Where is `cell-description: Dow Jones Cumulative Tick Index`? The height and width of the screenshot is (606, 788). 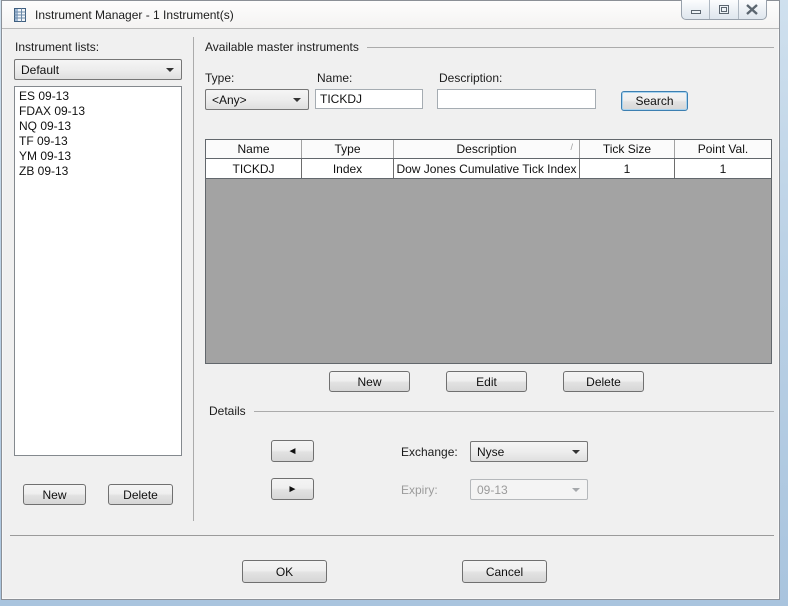
cell-description: Dow Jones Cumulative Tick Index is located at coordinates (486, 168).